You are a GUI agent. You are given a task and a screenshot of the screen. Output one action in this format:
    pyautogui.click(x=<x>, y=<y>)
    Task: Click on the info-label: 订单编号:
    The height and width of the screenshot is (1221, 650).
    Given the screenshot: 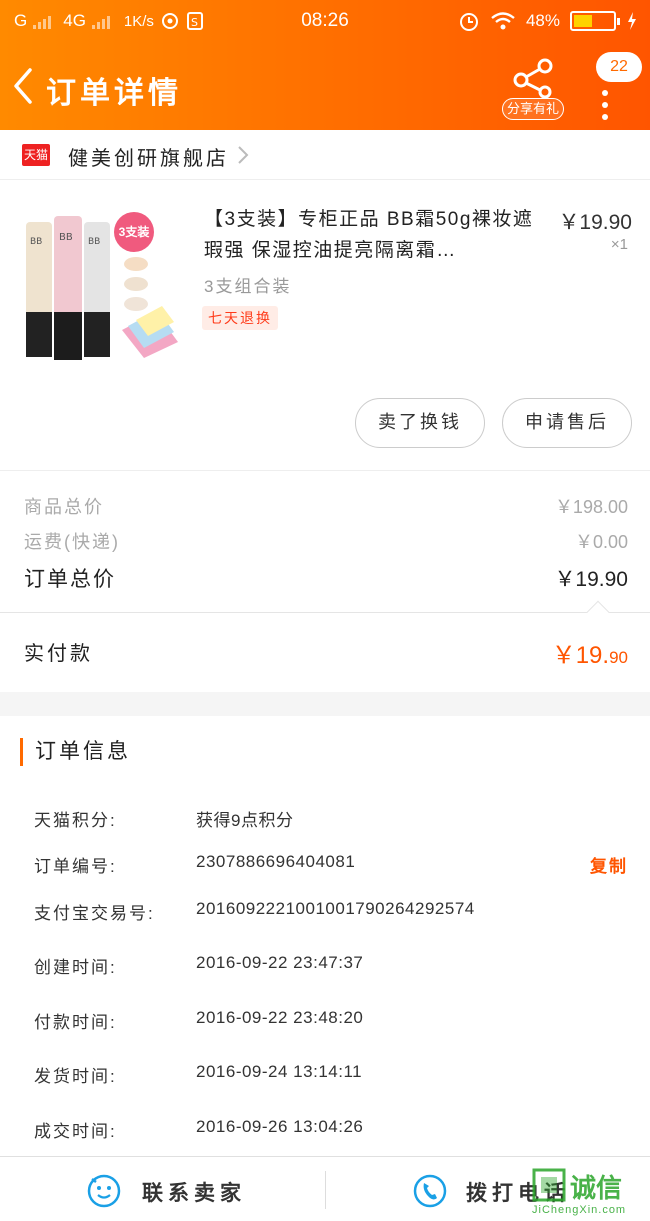 What is the action you would take?
    pyautogui.click(x=75, y=866)
    